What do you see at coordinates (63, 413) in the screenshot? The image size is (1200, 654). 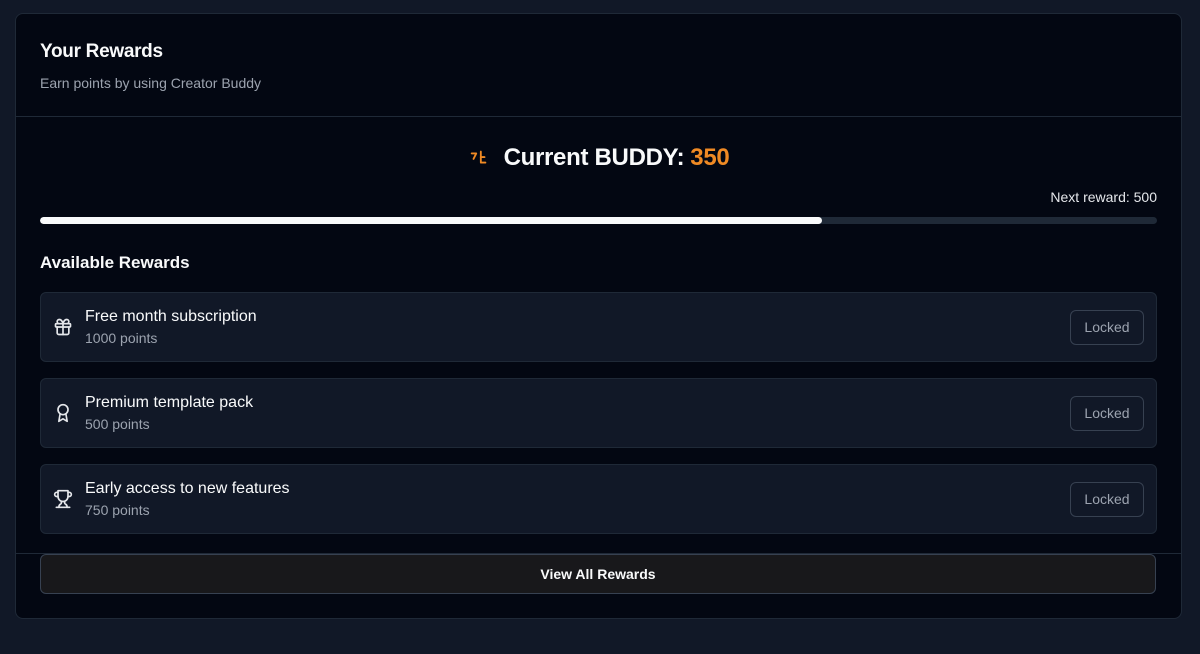 I see `award-icon` at bounding box center [63, 413].